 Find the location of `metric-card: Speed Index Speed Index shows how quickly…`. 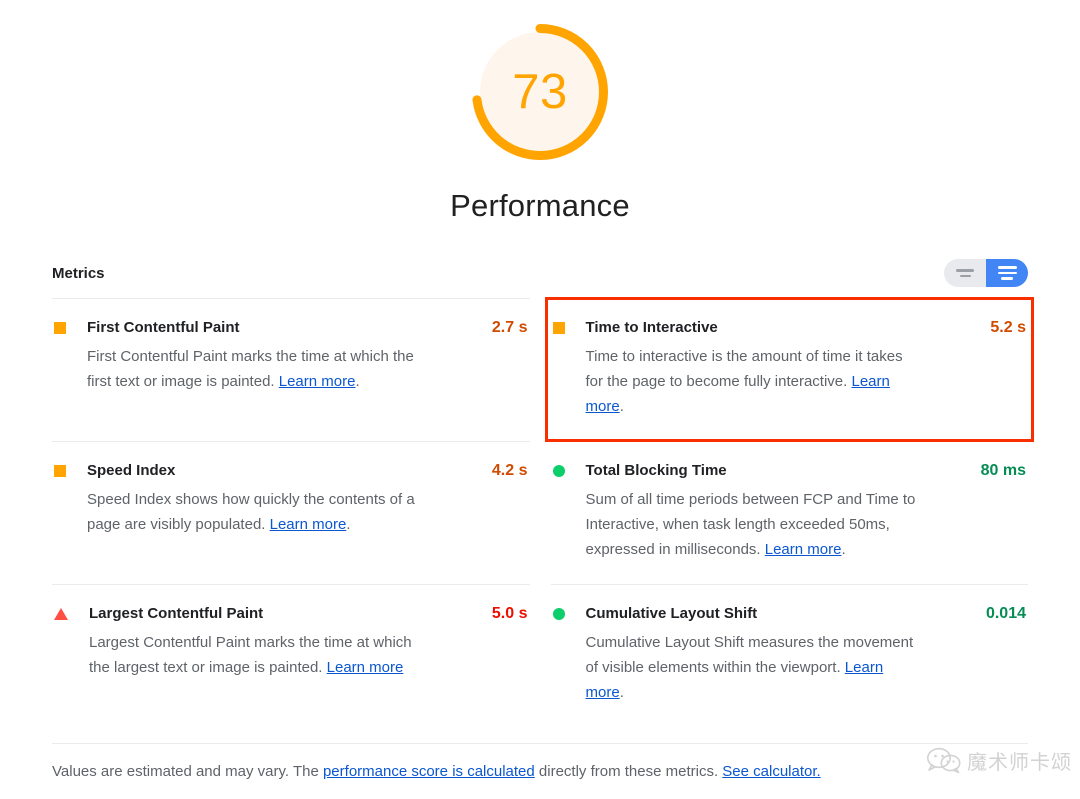

metric-card: Speed Index Speed Index shows how quickly… is located at coordinates (291, 512).